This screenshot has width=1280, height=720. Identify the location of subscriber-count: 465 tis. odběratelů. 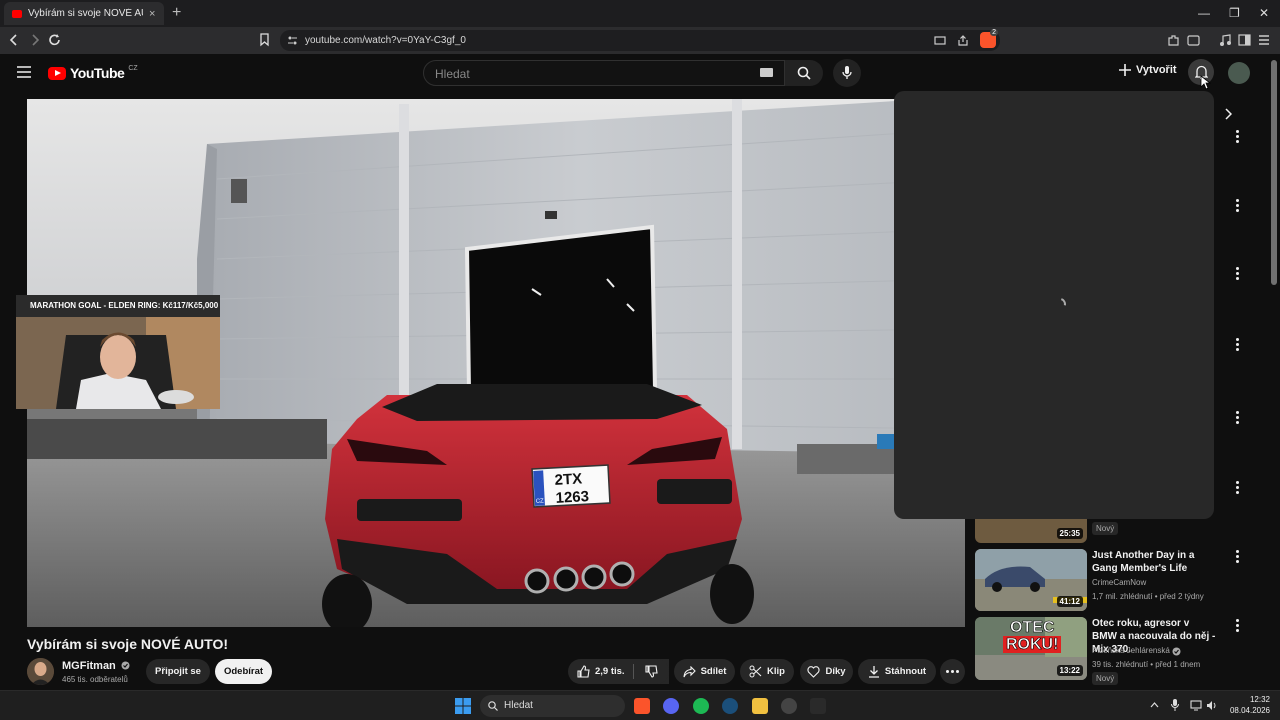
(95, 679).